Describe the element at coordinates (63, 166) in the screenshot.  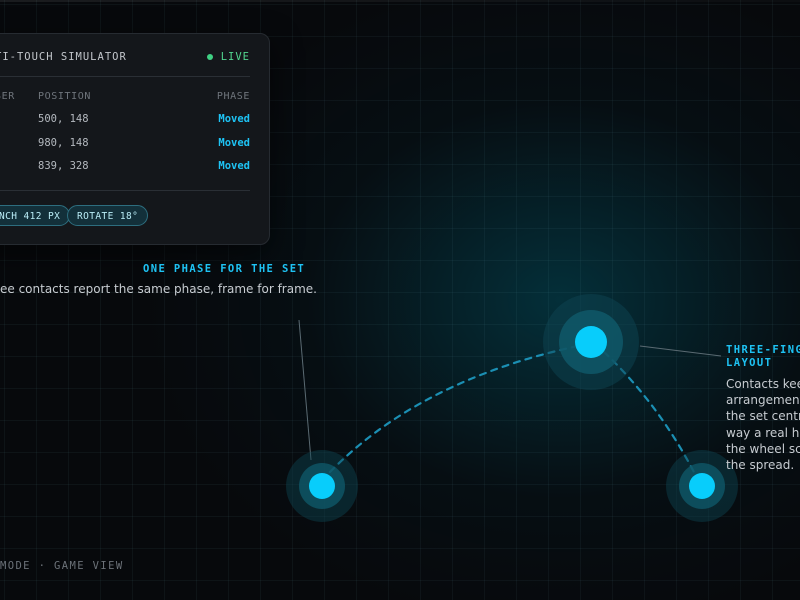
I see `row-position: 839, 328` at that location.